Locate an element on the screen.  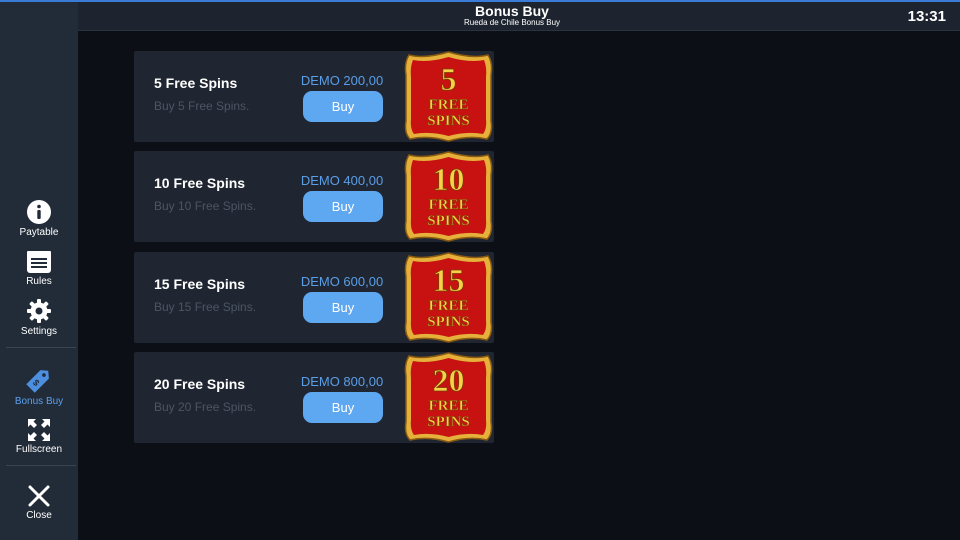
sidebar-item-paytable: Paytable is located at coordinates (39, 218).